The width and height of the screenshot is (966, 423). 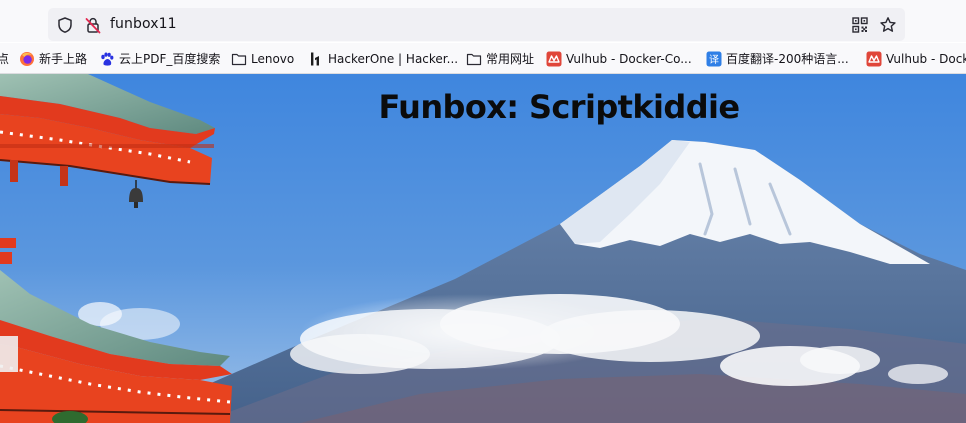 I want to click on browser-toolbar: funbox11, so click(x=483, y=21).